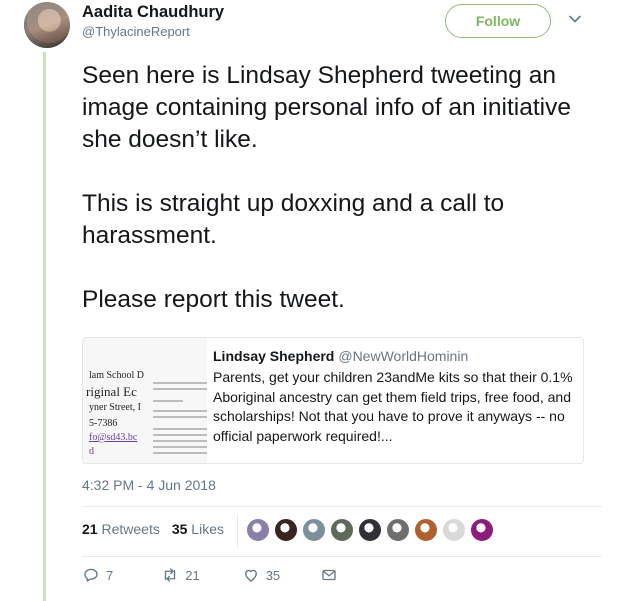  Describe the element at coordinates (103, 423) in the screenshot. I see `thumb-text: 5-7386` at that location.